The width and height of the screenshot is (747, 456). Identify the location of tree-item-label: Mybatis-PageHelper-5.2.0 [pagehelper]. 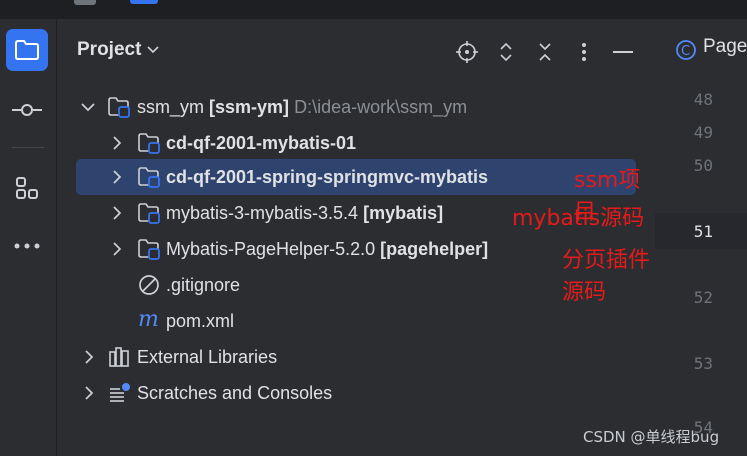
(327, 249).